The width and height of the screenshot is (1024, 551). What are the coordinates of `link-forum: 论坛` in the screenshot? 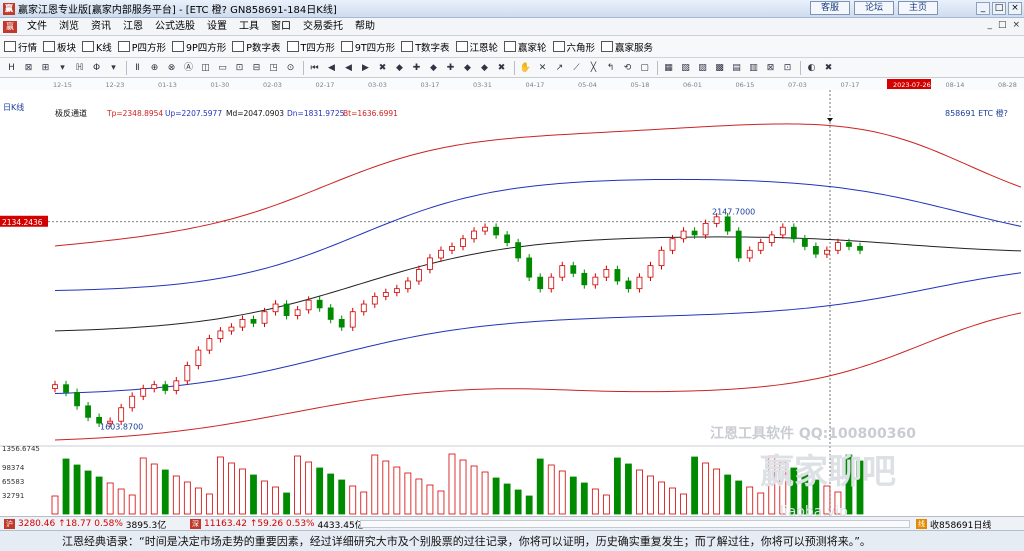 It's located at (874, 8).